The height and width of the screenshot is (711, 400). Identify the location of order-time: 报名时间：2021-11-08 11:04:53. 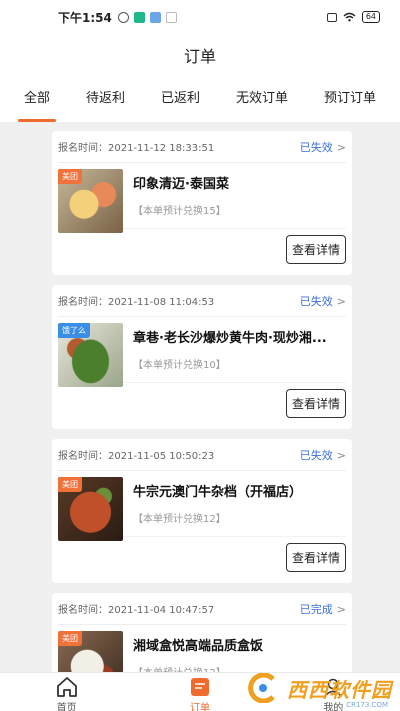
(136, 302).